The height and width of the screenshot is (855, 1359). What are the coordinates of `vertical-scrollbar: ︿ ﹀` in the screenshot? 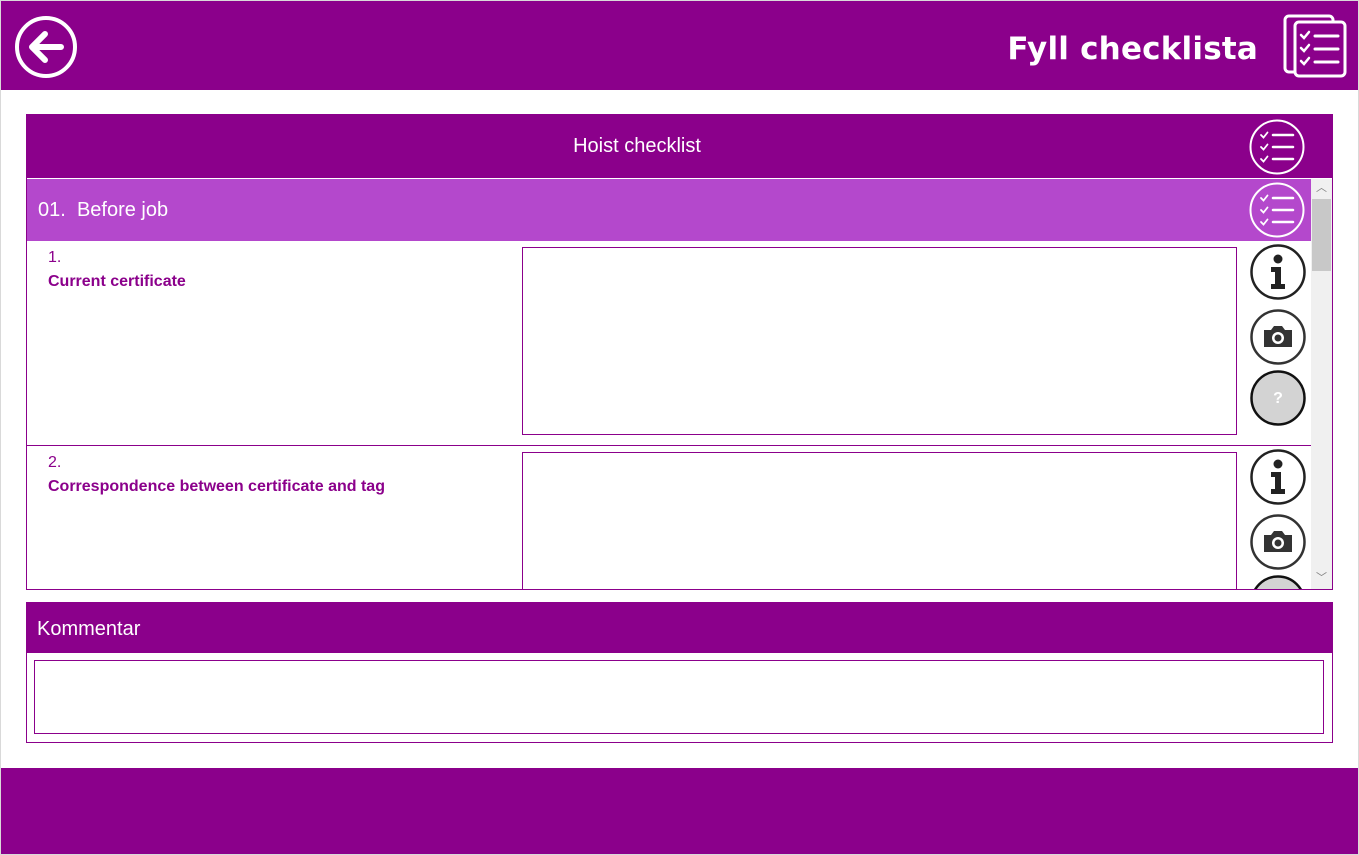 It's located at (1321, 384).